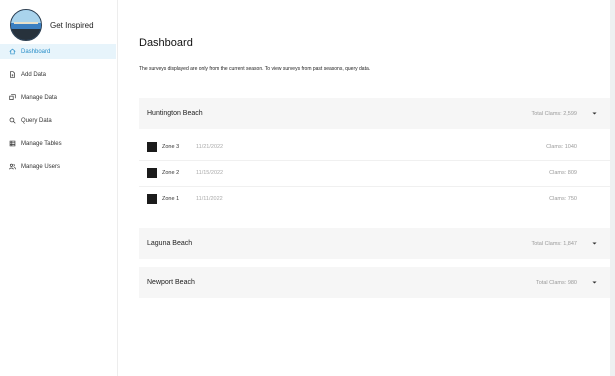 The height and width of the screenshot is (376, 615). Describe the element at coordinates (210, 147) in the screenshot. I see `zone-date: 11/21/2022` at that location.